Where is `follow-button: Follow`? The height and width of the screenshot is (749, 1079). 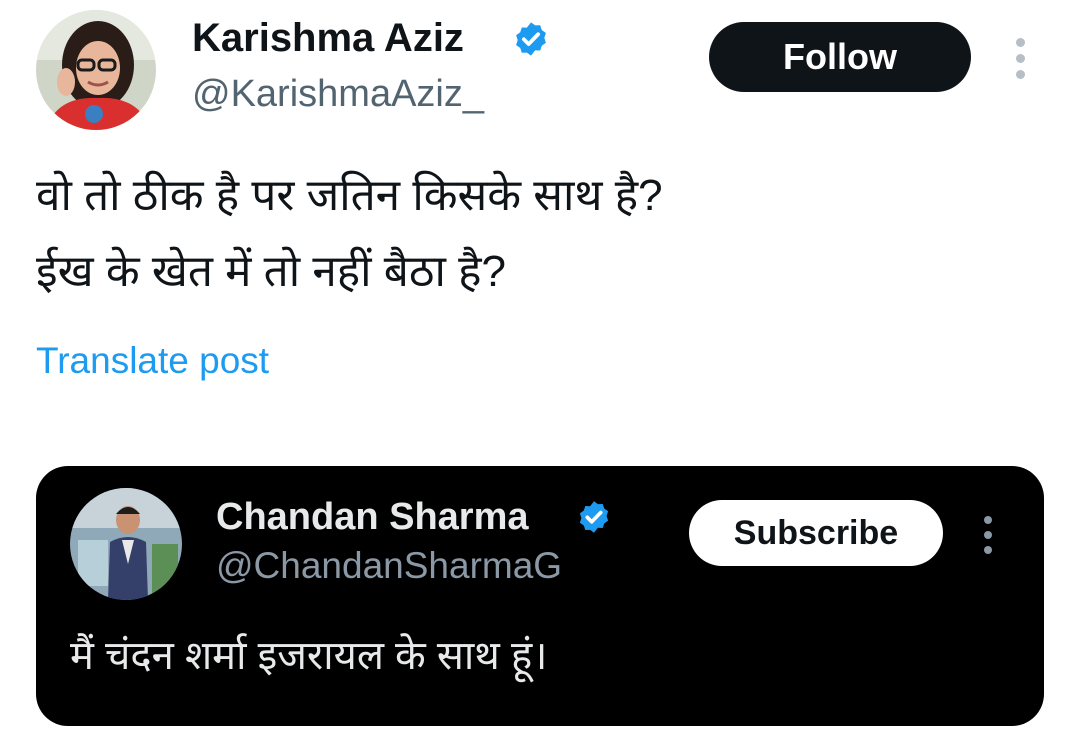 follow-button: Follow is located at coordinates (840, 57).